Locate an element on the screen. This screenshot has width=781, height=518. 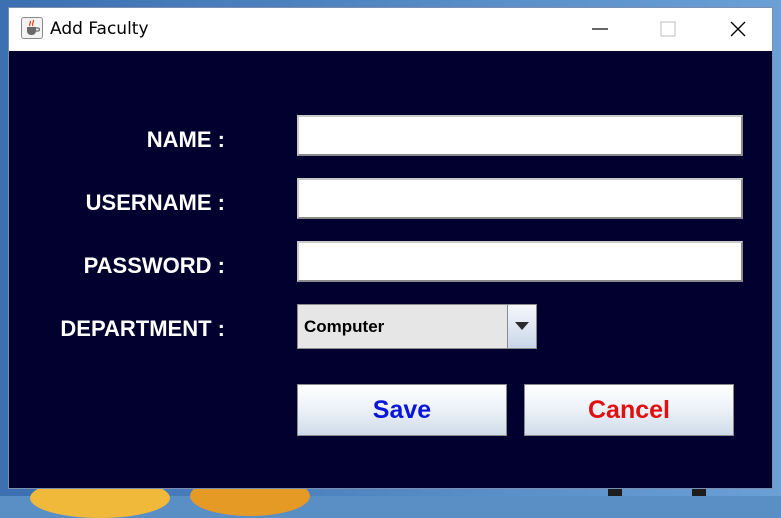
save-button: Save is located at coordinates (402, 410).